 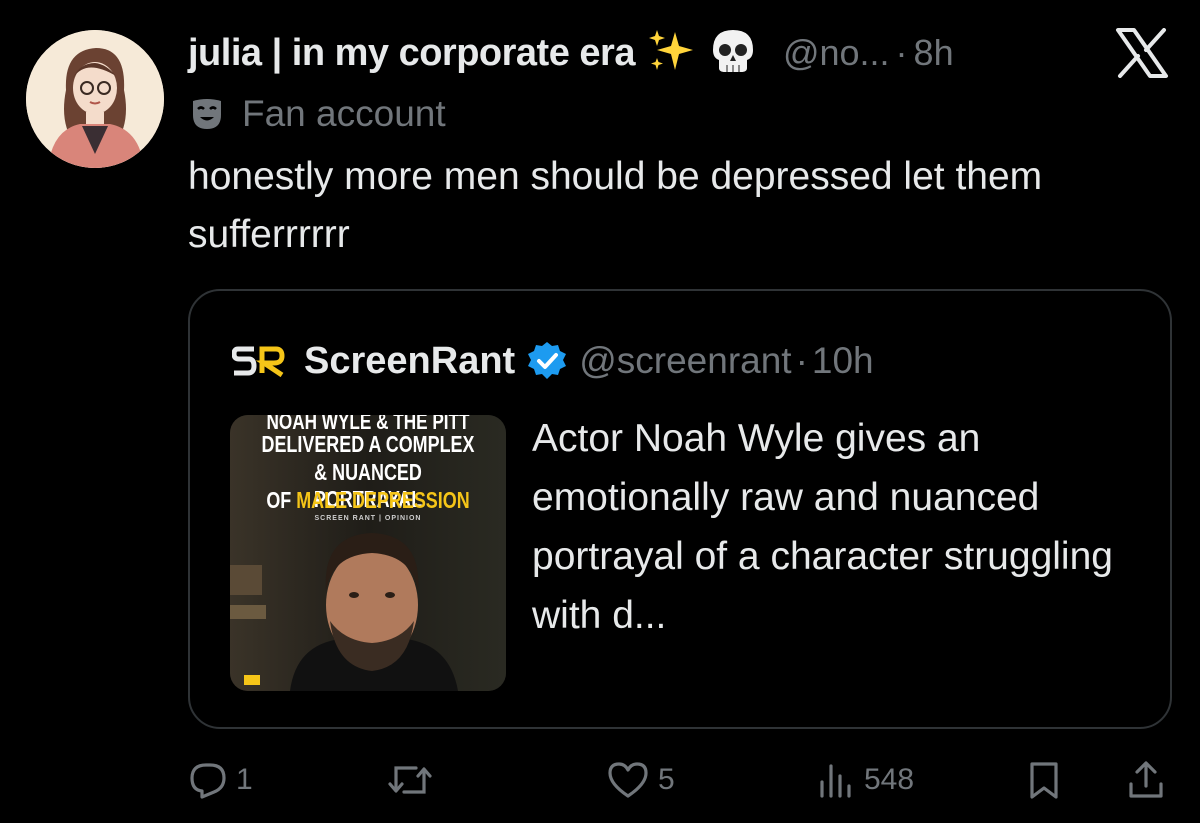 I want to click on like-button: 5, so click(x=640, y=780).